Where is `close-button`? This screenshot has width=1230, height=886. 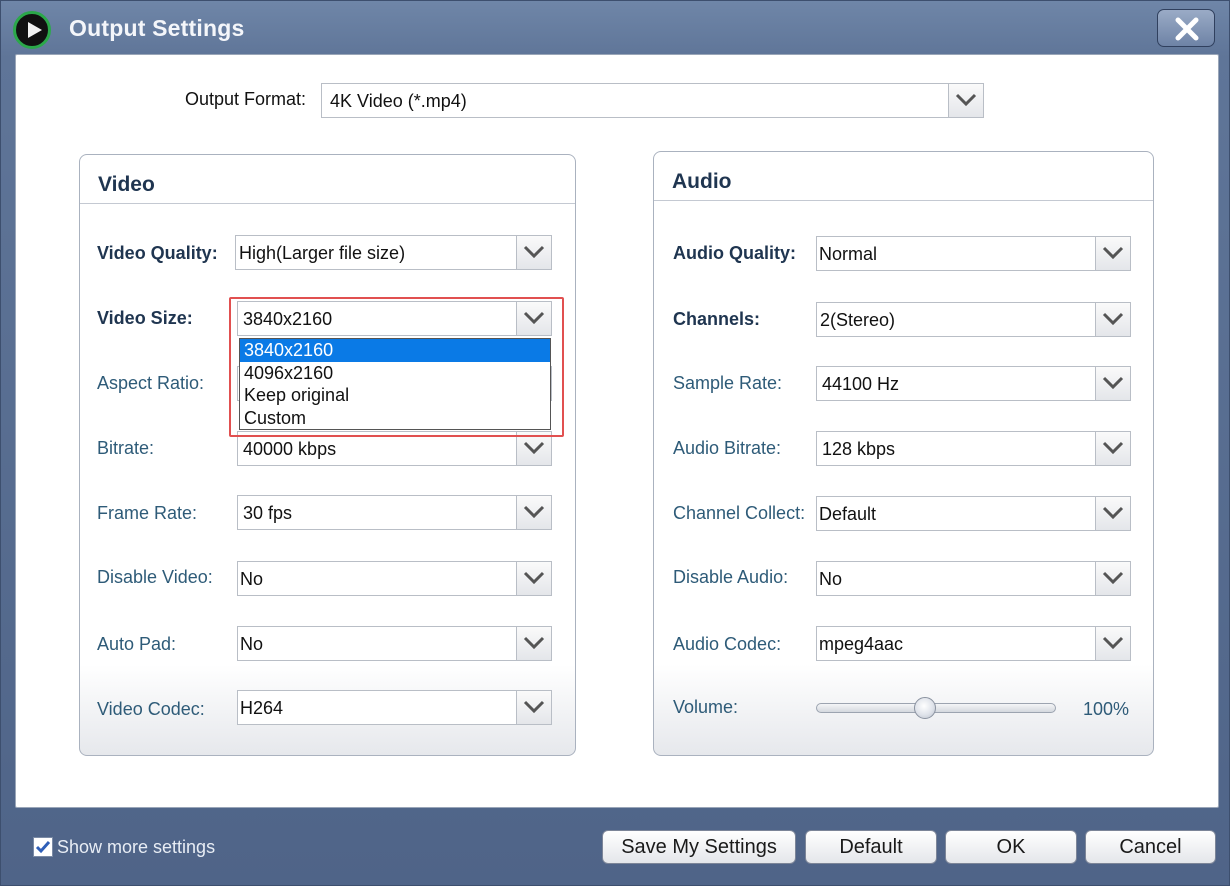
close-button is located at coordinates (1186, 28).